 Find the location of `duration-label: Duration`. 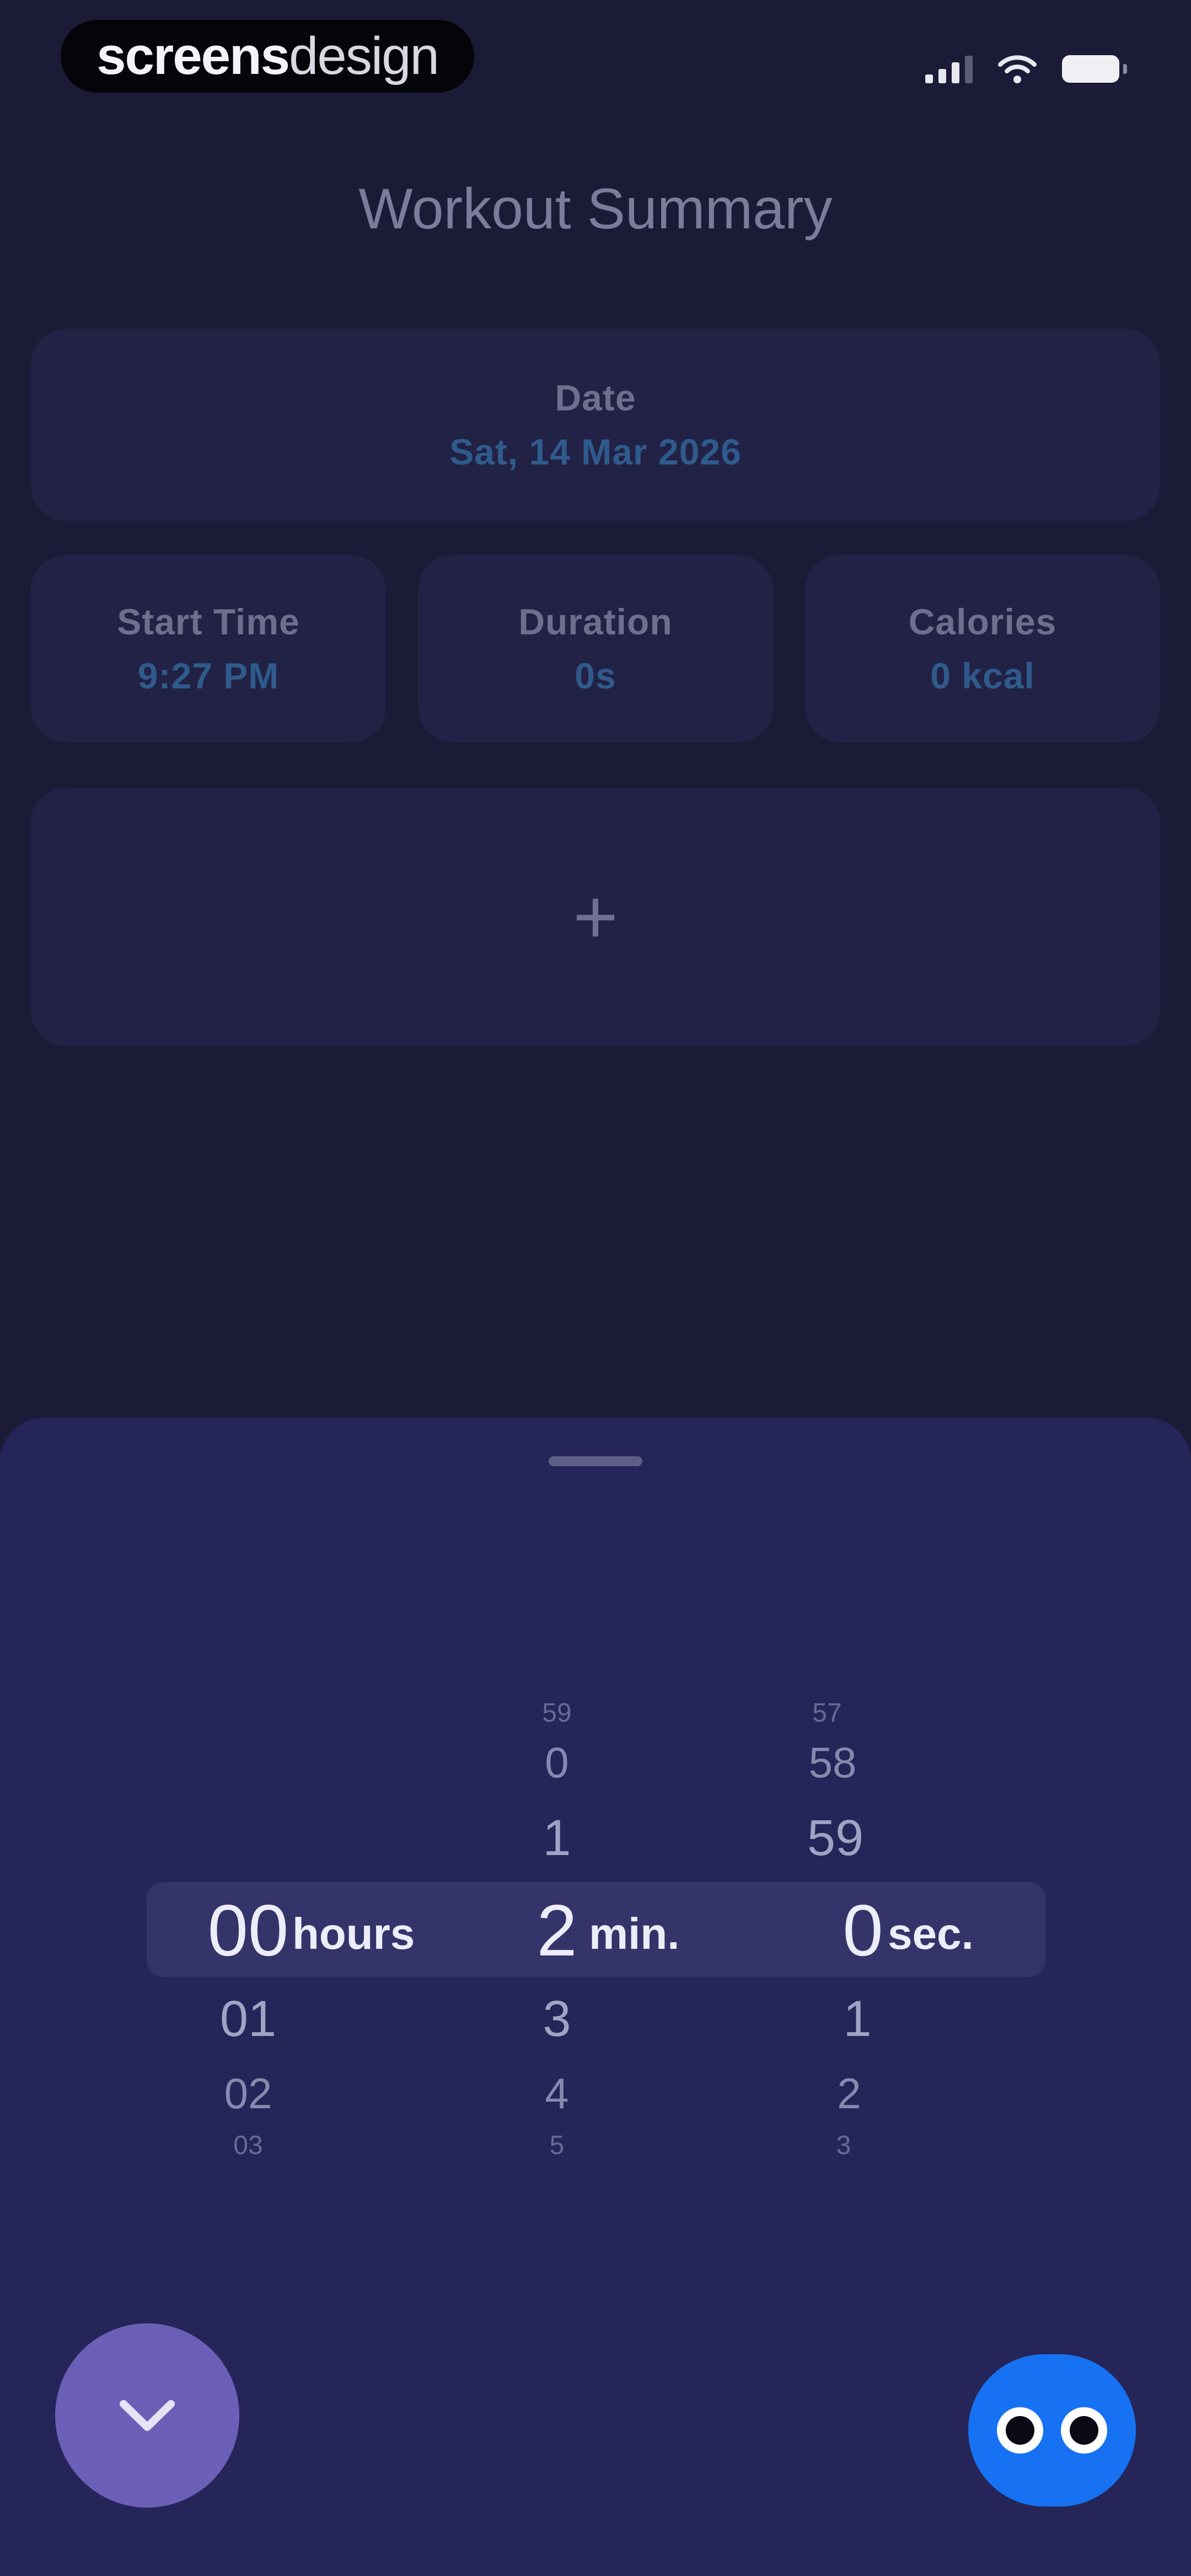

duration-label: Duration is located at coordinates (595, 621).